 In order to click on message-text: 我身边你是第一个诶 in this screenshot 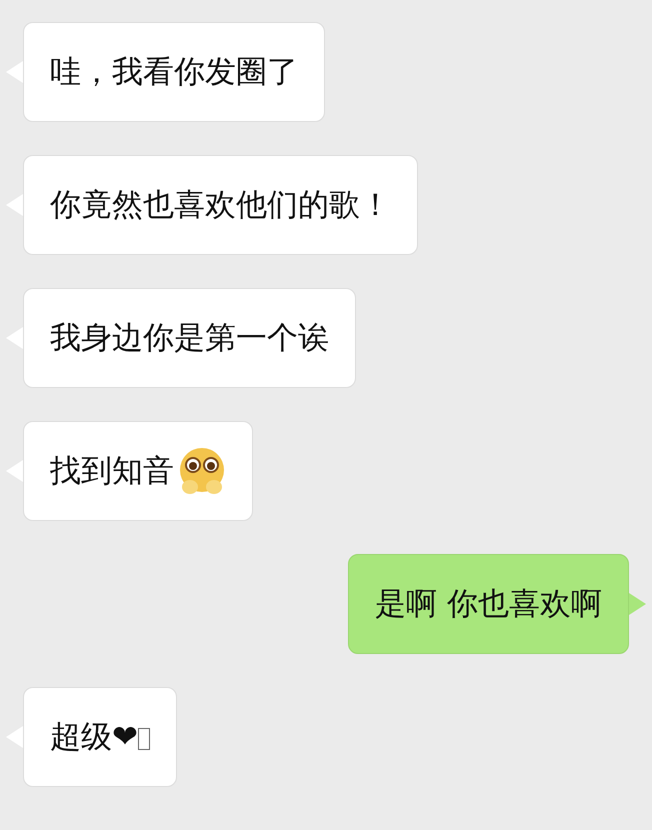, I will do `click(189, 338)`.